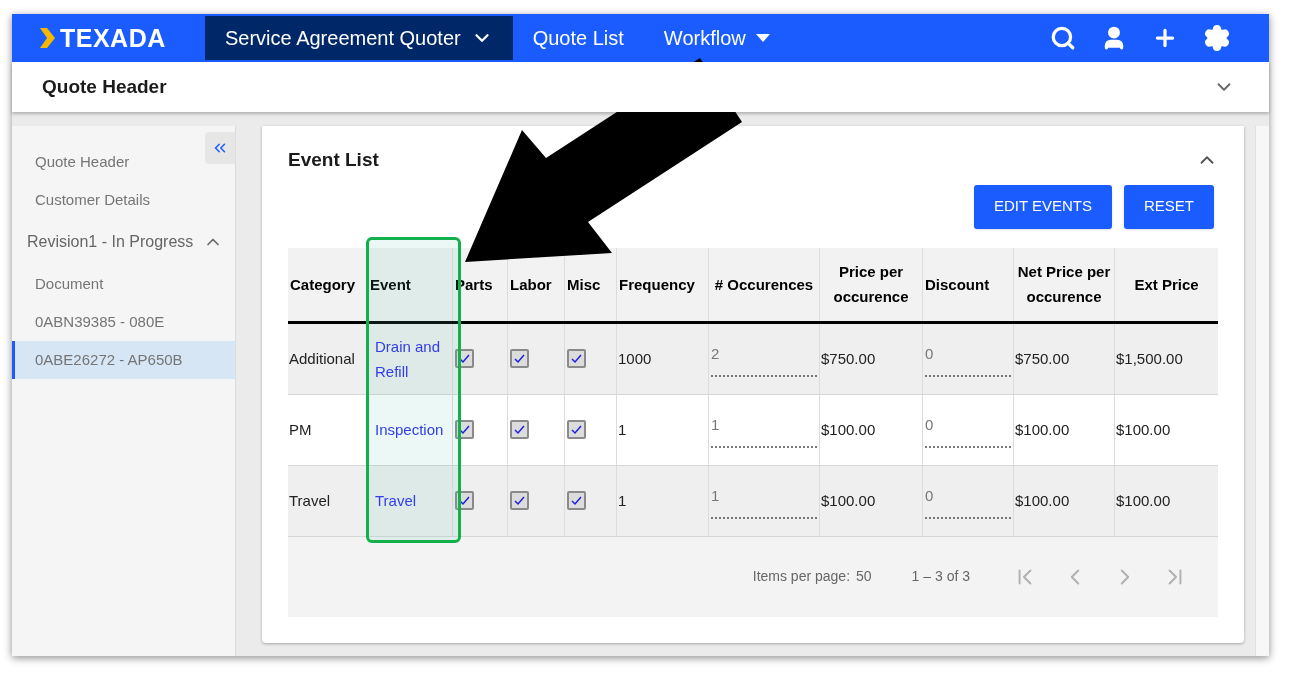 The height and width of the screenshot is (677, 1290). Describe the element at coordinates (764, 358) in the screenshot. I see `number-input-field: 2` at that location.